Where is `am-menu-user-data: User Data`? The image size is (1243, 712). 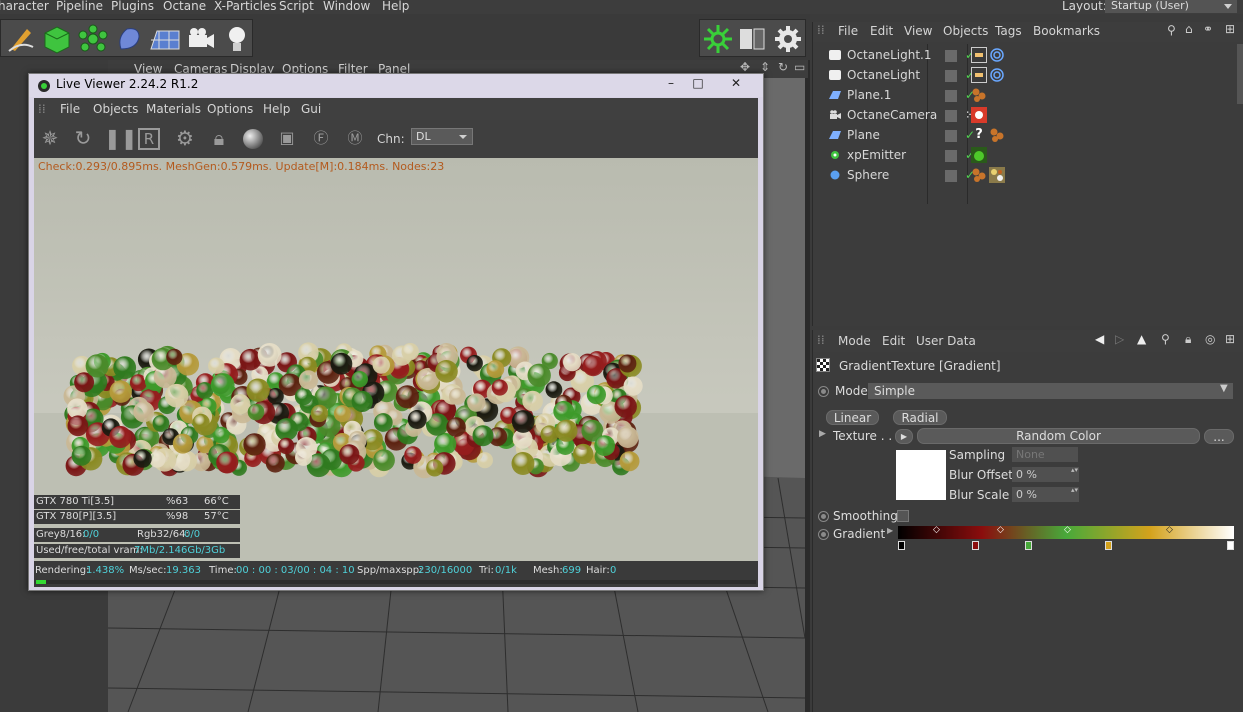 am-menu-user-data: User Data is located at coordinates (946, 341).